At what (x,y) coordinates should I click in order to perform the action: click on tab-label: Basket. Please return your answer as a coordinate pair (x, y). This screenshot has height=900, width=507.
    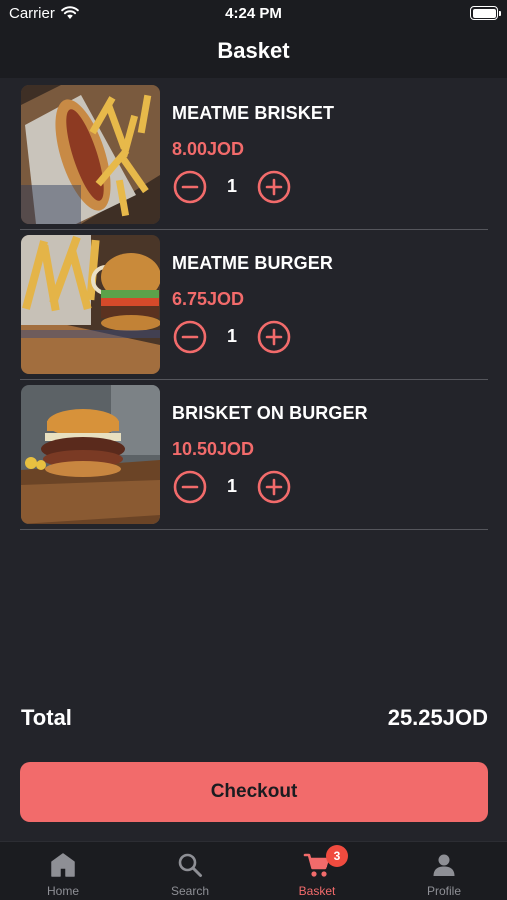
    Looking at the image, I should click on (317, 891).